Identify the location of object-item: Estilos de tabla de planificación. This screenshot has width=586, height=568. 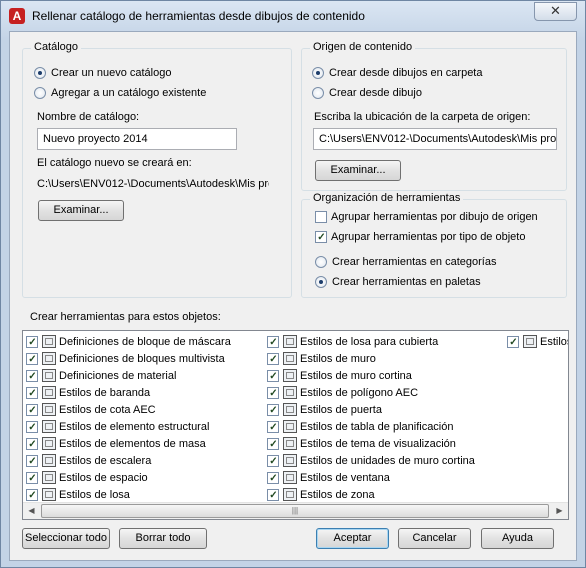
(369, 426).